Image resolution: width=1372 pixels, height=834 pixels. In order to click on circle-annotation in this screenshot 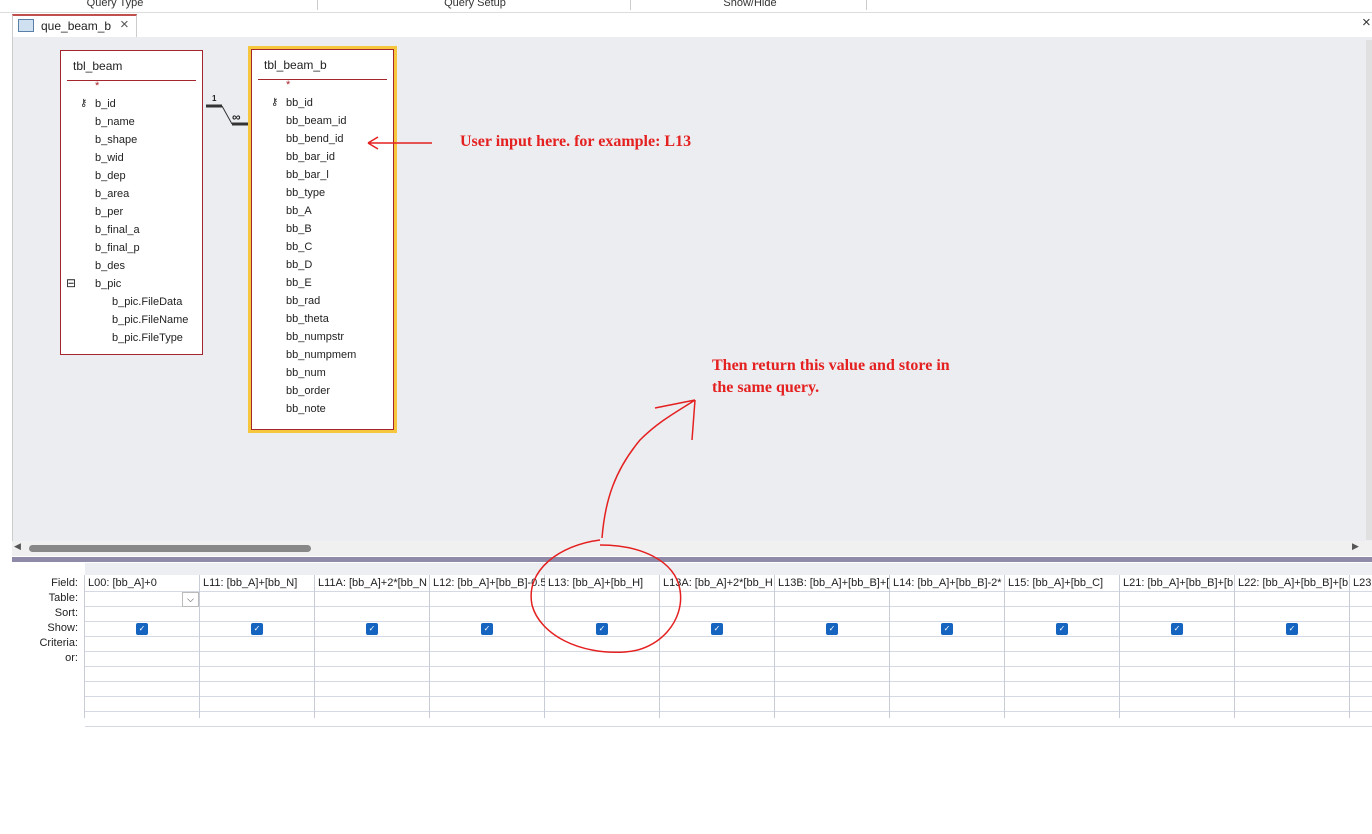, I will do `click(606, 596)`.